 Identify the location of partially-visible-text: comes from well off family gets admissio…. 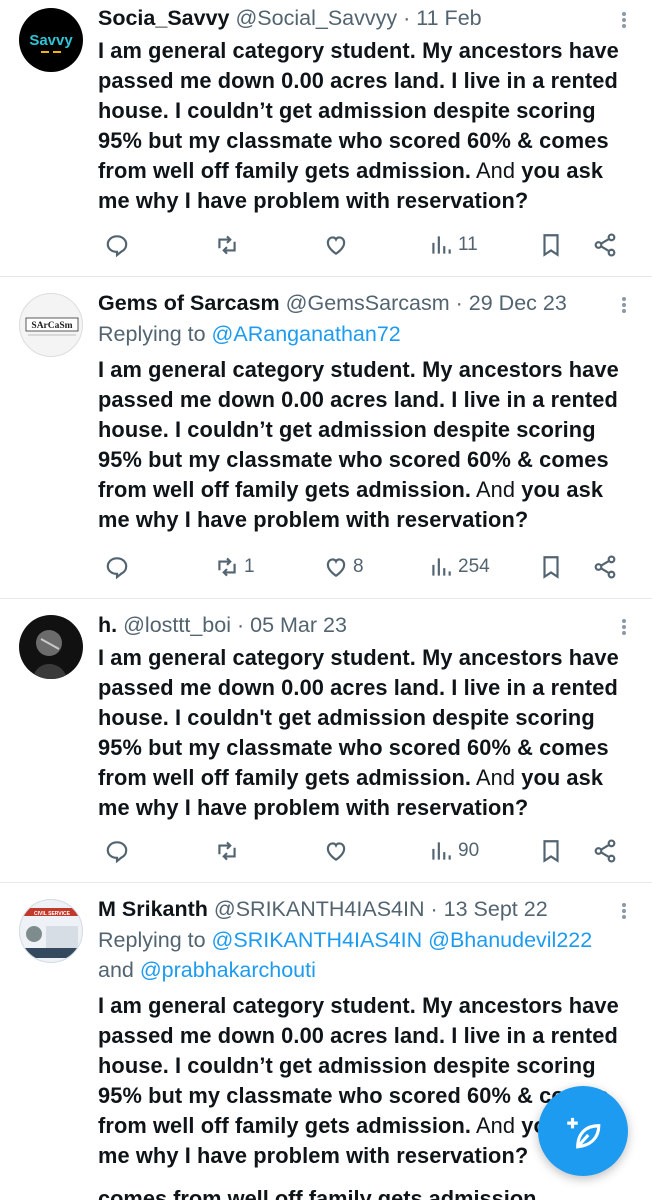
(317, 1193).